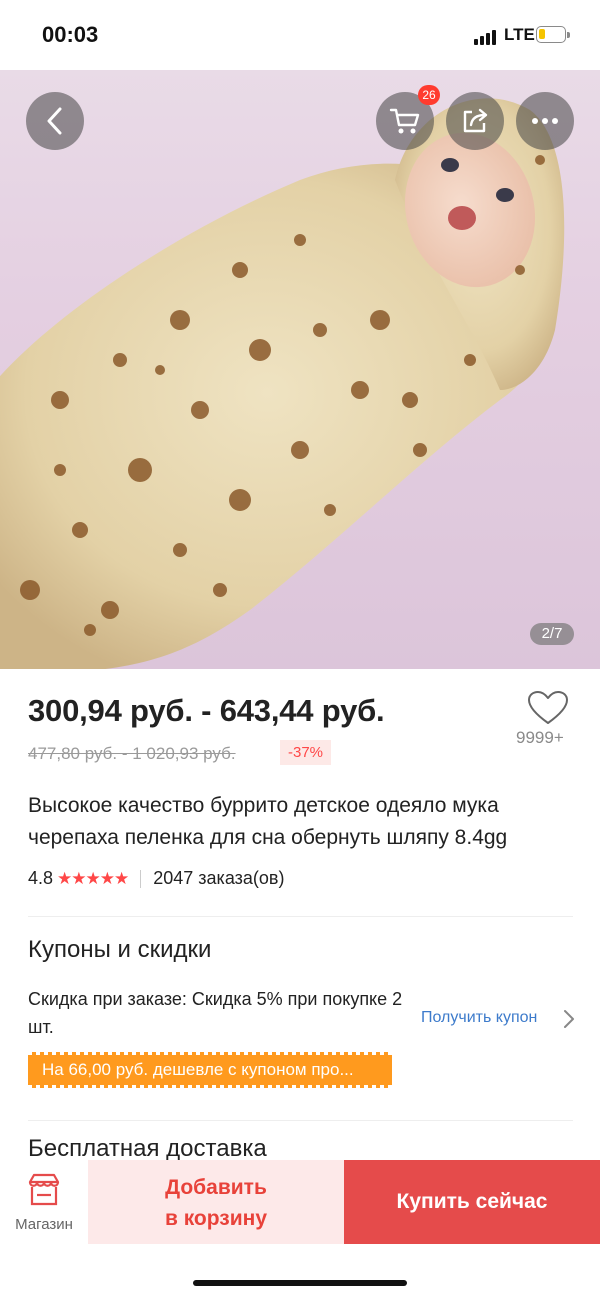 This screenshot has width=600, height=1297. What do you see at coordinates (141, 878) in the screenshot?
I see `separator` at bounding box center [141, 878].